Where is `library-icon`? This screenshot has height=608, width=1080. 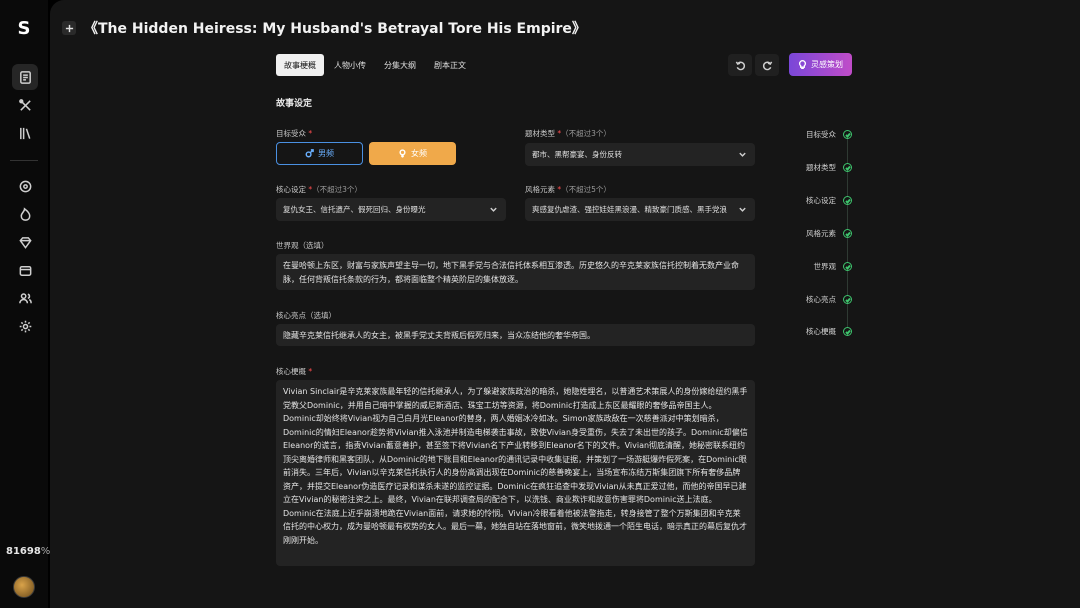 library-icon is located at coordinates (24, 133).